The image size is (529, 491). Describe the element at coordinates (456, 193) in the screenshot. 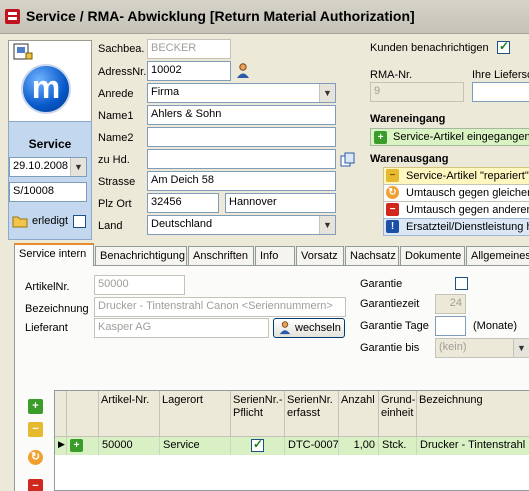

I see `action-umtausch-gleichen-button: Umtausch gegen gleichen` at that location.